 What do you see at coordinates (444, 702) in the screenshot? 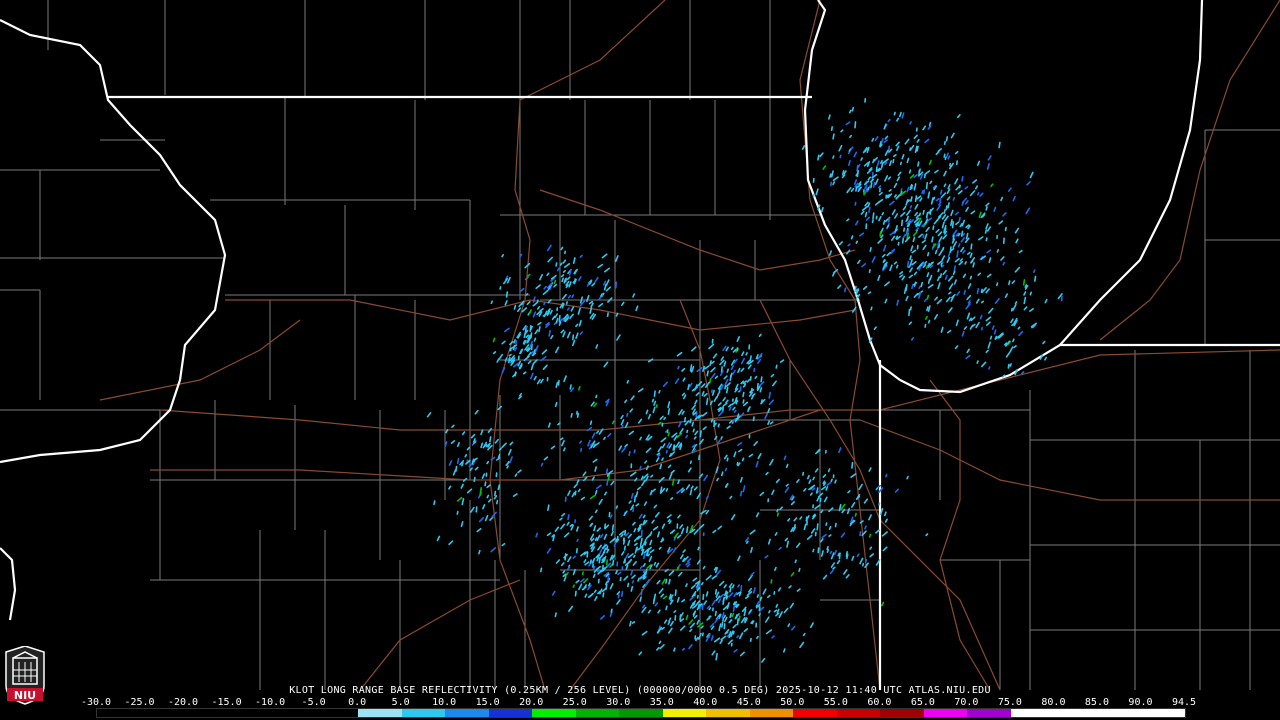
I see `colorbar-label: 10.0` at bounding box center [444, 702].